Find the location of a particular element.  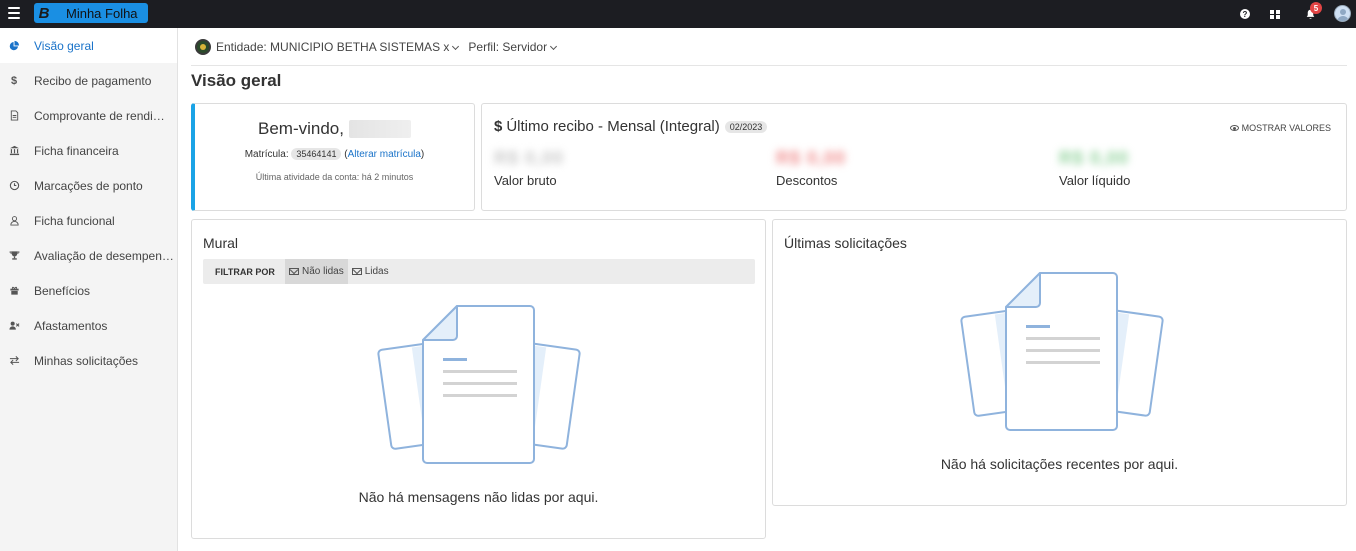

alterar-matricula-link: Alterar matrícula is located at coordinates (384, 154).